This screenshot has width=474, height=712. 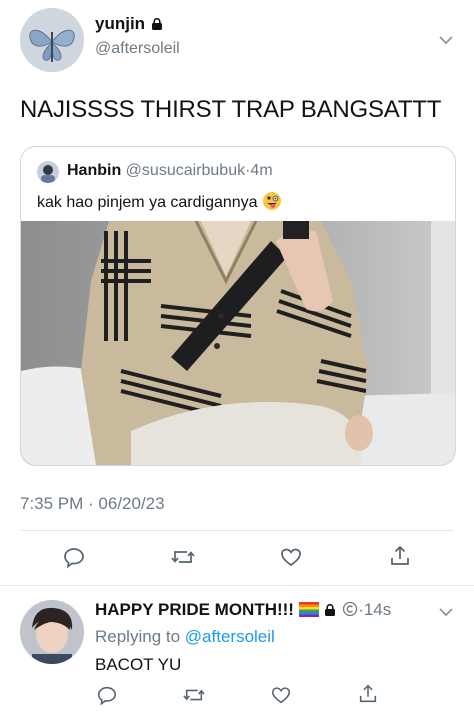 I want to click on tweet-timestamp: 7:35 PM · 06/20/23, so click(x=92, y=503).